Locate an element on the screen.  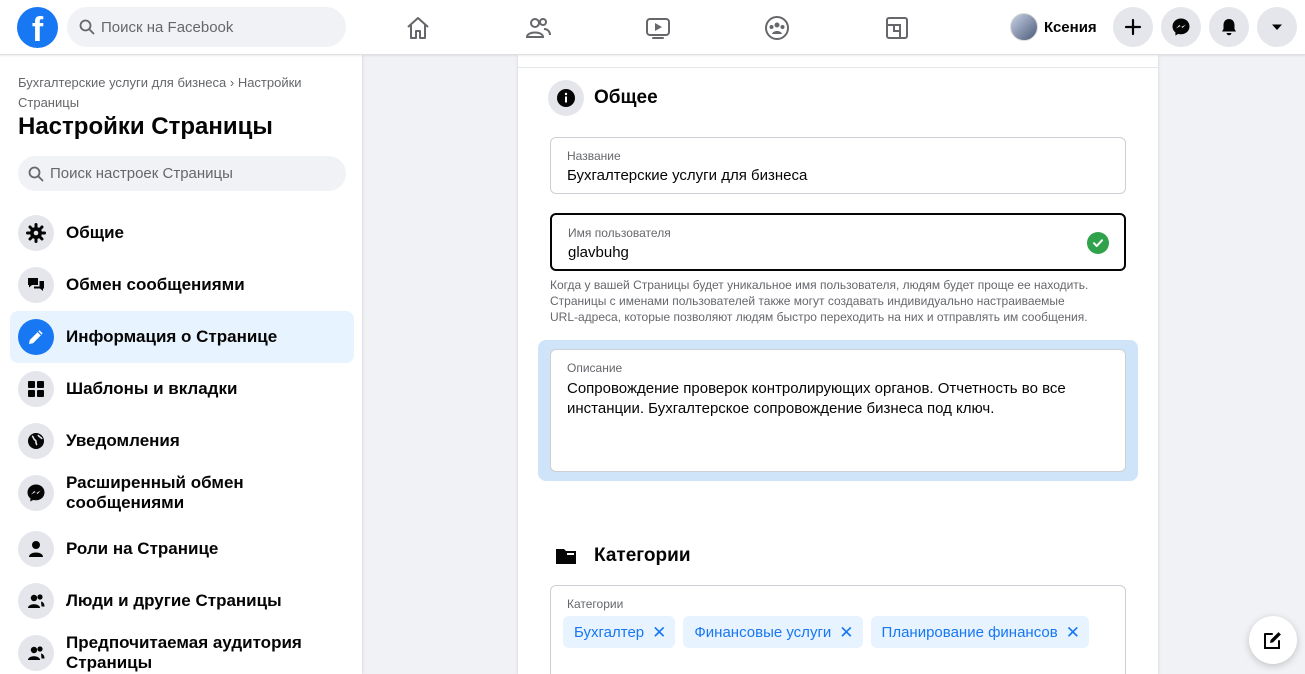
field-label: Имя пользователя is located at coordinates (619, 233).